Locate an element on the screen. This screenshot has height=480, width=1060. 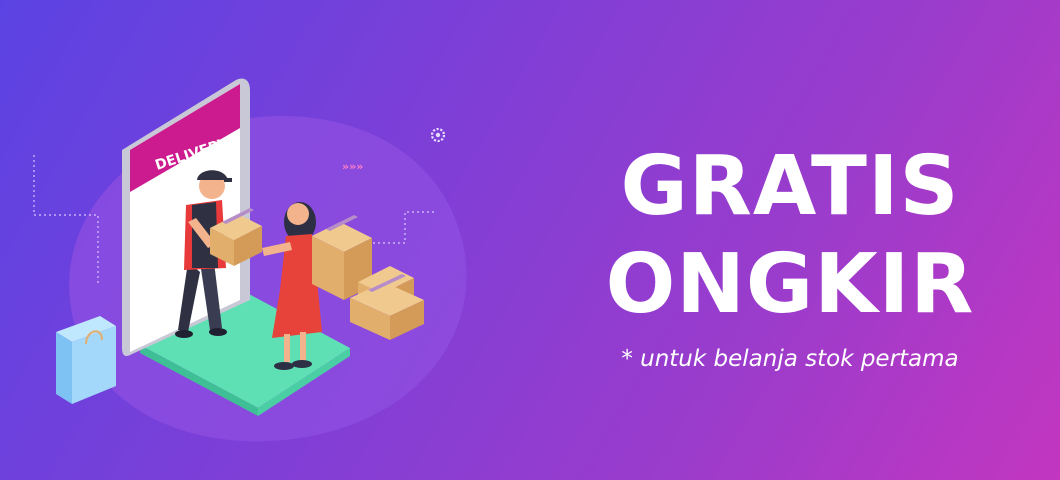
headline-line-2: ONGKIR is located at coordinates (790, 284).